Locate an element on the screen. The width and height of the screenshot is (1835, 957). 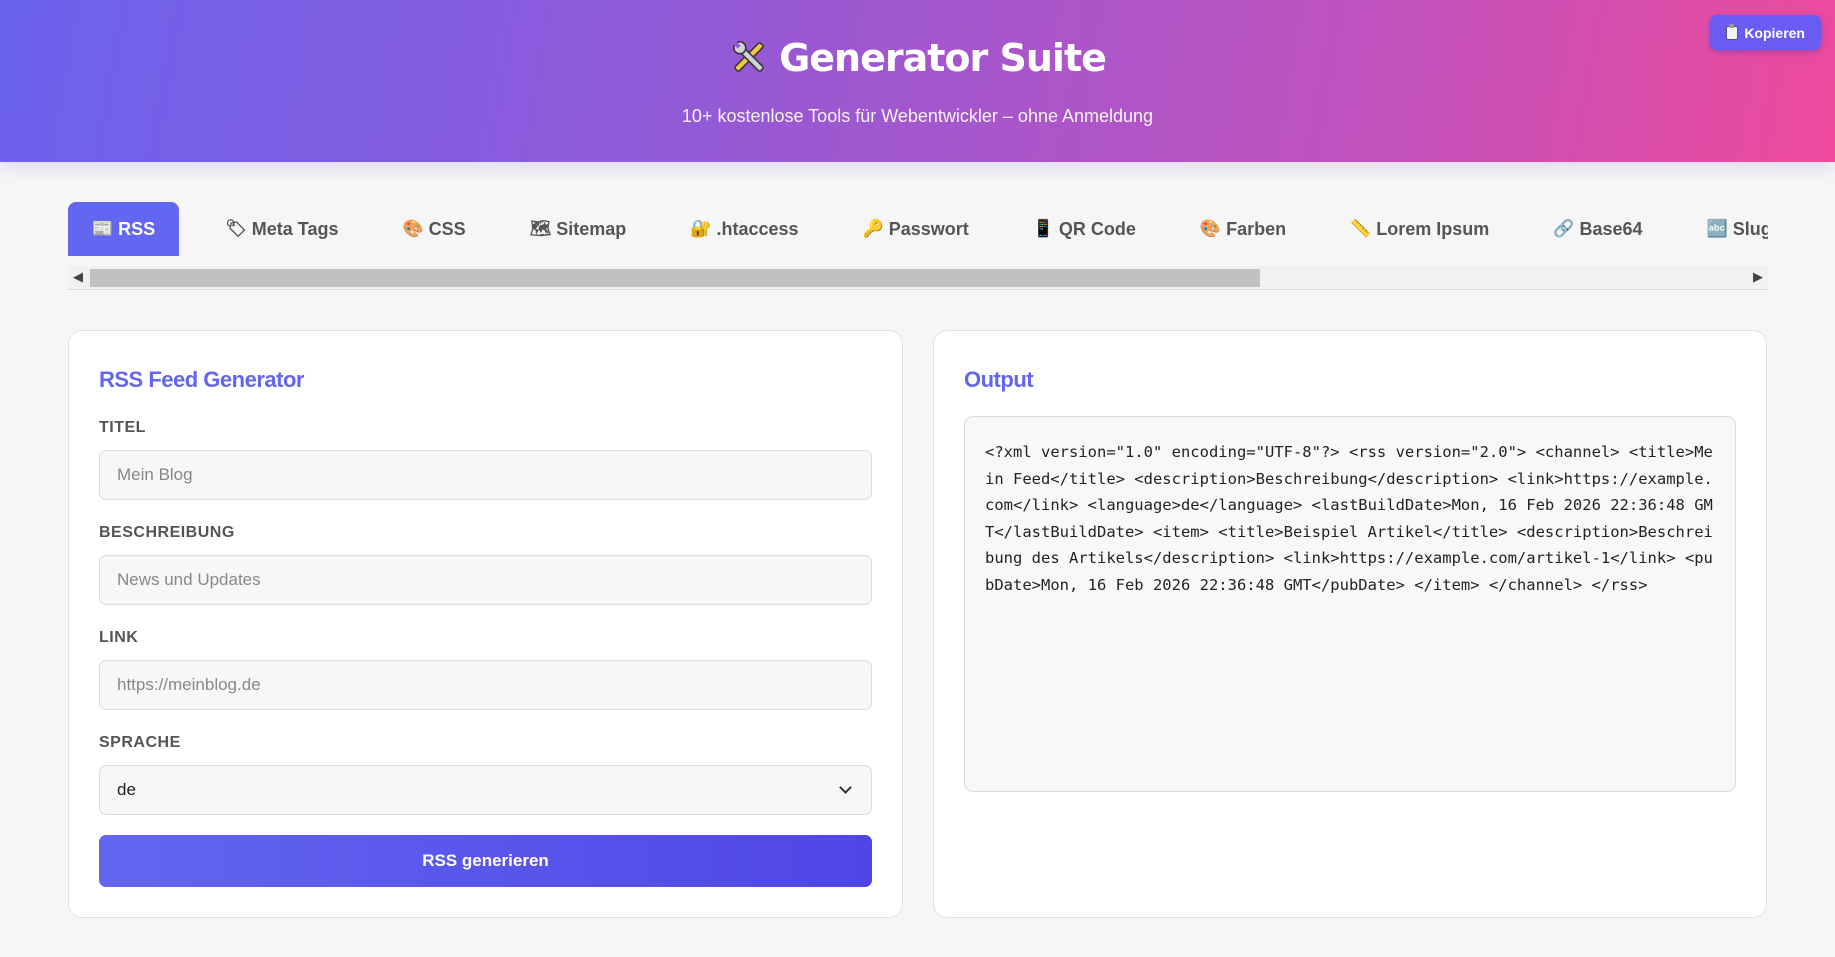
tab-farben: 🎨 Farben is located at coordinates (1243, 229).